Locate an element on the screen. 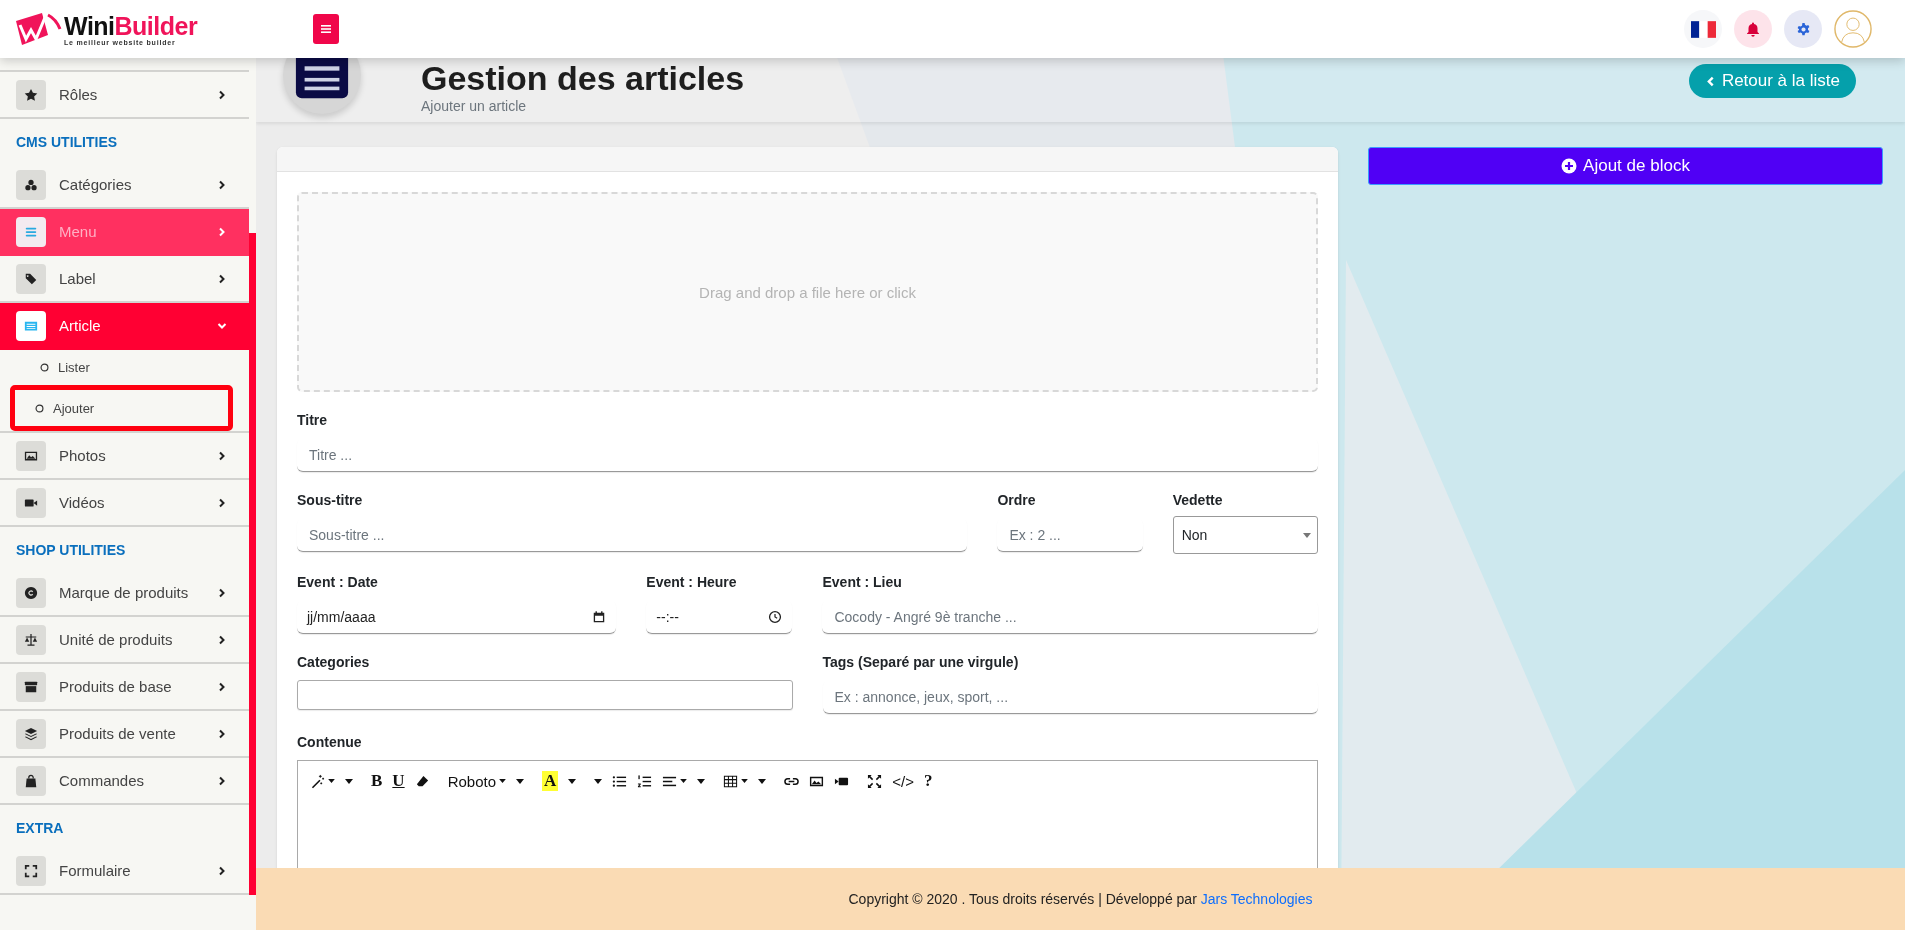 This screenshot has width=1905, height=930. gear-icon is located at coordinates (1803, 29).